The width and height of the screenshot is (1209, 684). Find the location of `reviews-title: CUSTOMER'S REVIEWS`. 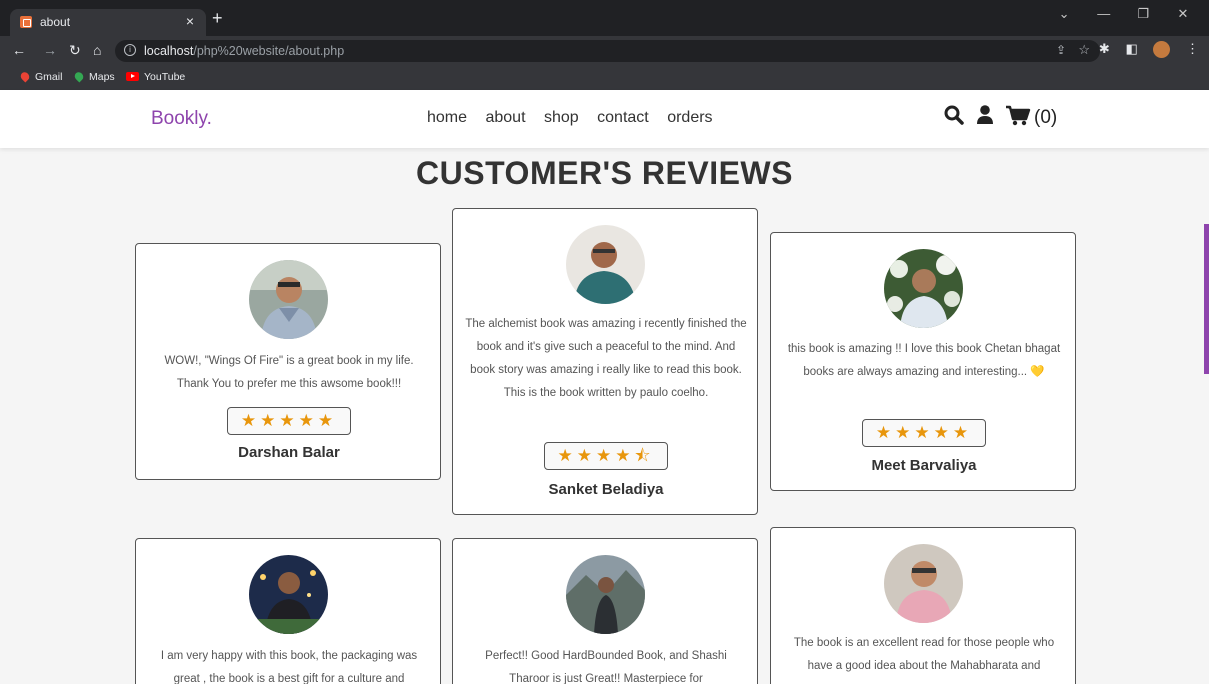

reviews-title: CUSTOMER'S REVIEWS is located at coordinates (604, 173).